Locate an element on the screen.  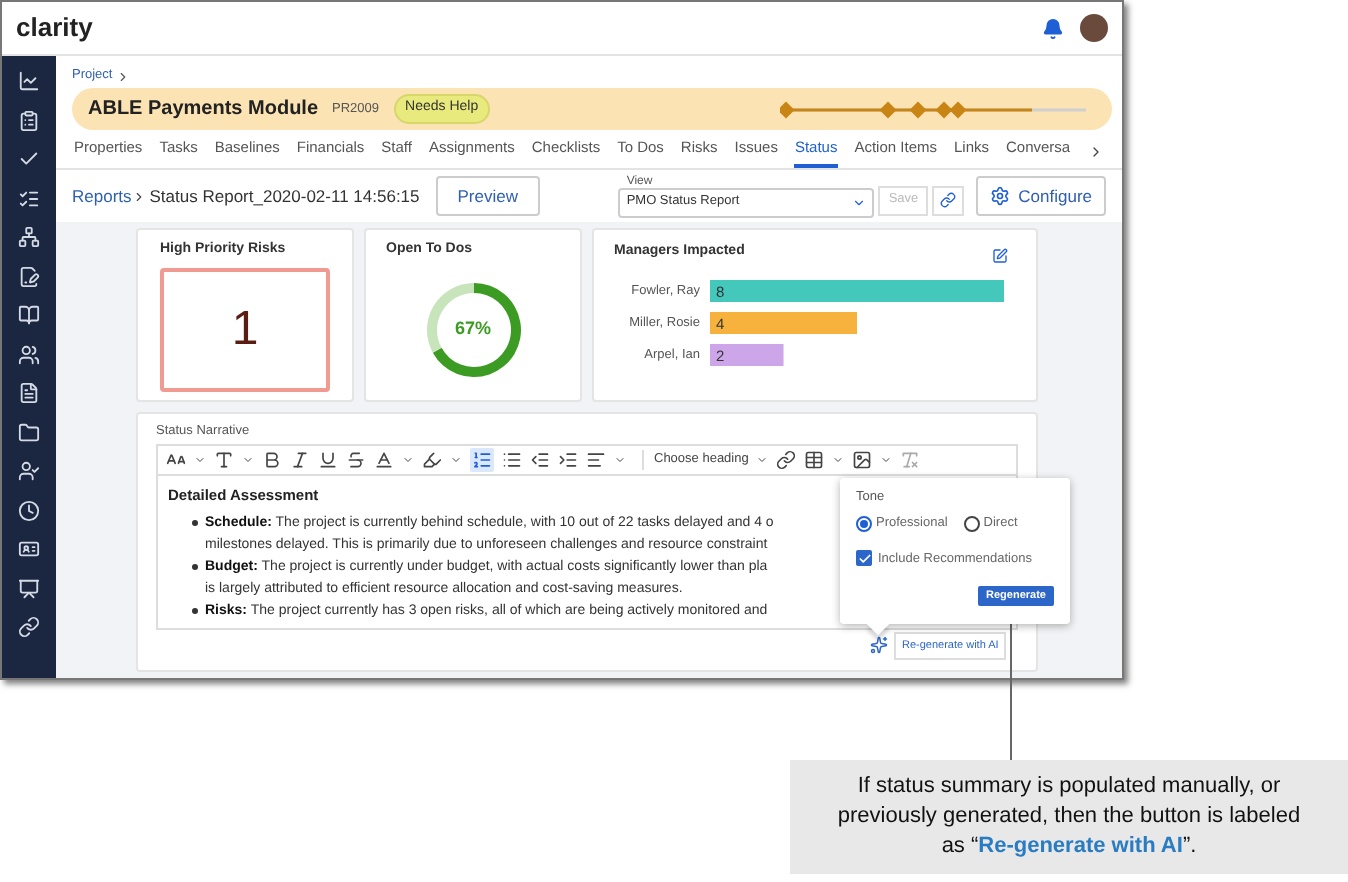
checkbox is located at coordinates (864, 558).